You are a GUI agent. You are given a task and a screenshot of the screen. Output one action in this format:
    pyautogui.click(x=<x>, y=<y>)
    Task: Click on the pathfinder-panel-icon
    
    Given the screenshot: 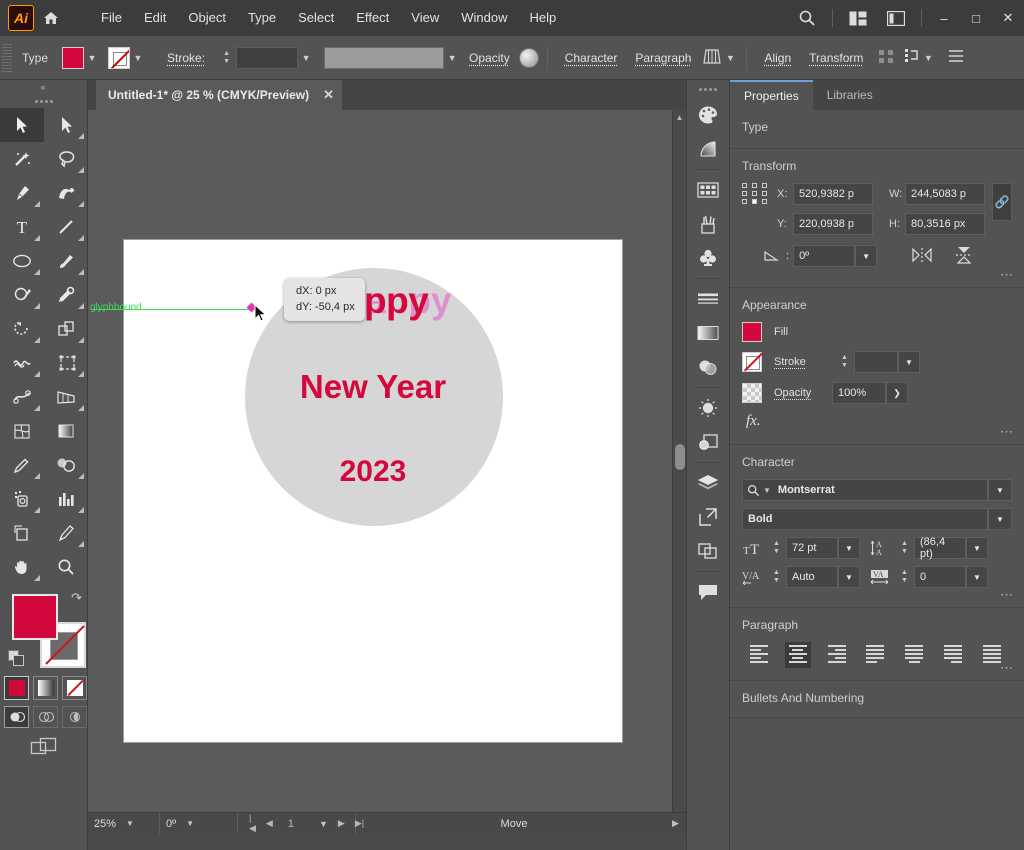 What is the action you would take?
    pyautogui.click(x=708, y=551)
    